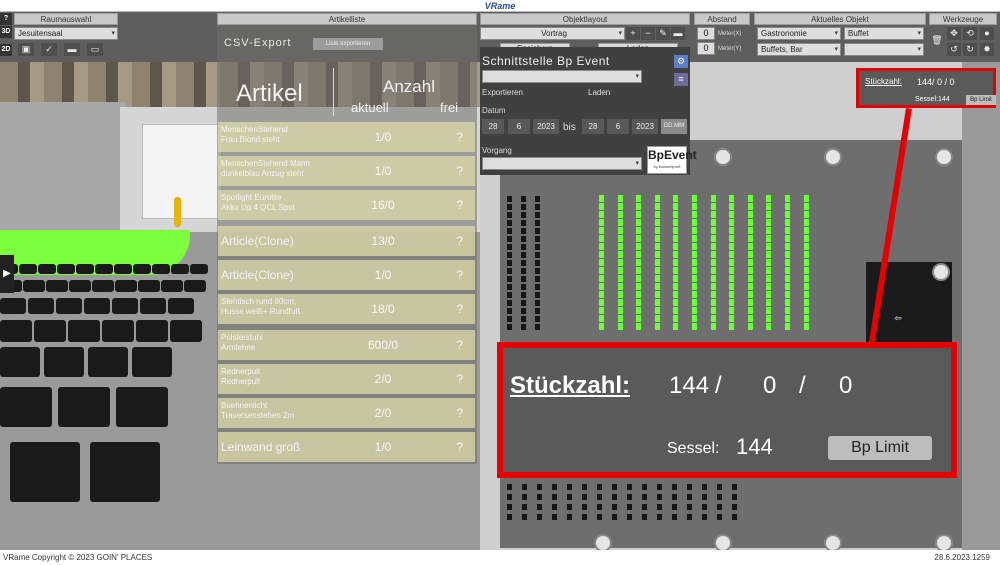 The width and height of the screenshot is (1000, 565). I want to click on from-month: 6, so click(519, 126).